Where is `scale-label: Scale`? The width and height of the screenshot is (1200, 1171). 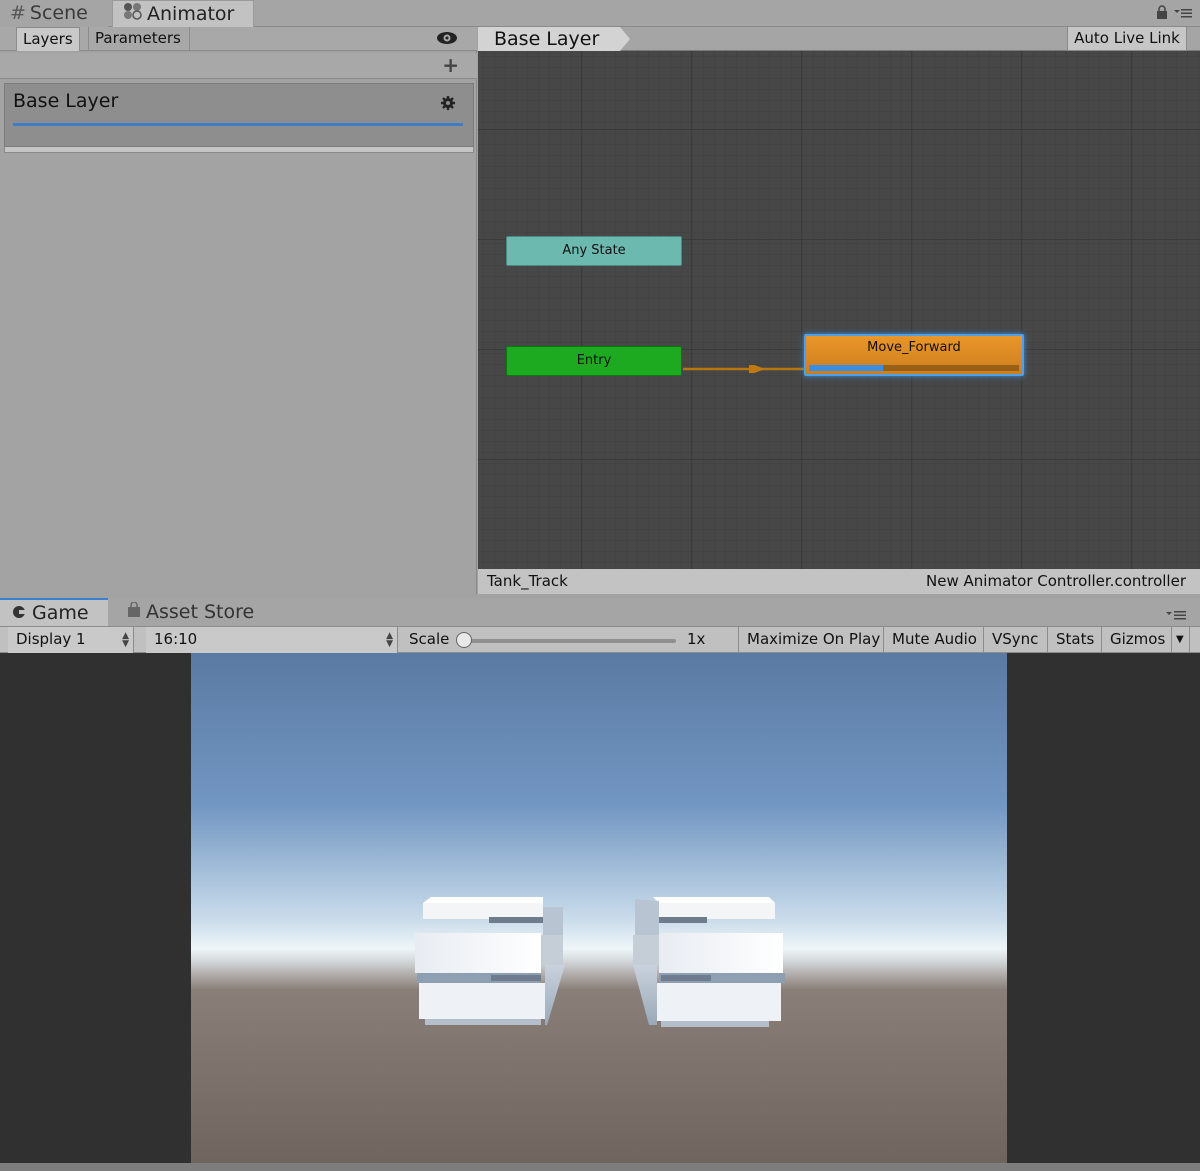
scale-label: Scale is located at coordinates (429, 639).